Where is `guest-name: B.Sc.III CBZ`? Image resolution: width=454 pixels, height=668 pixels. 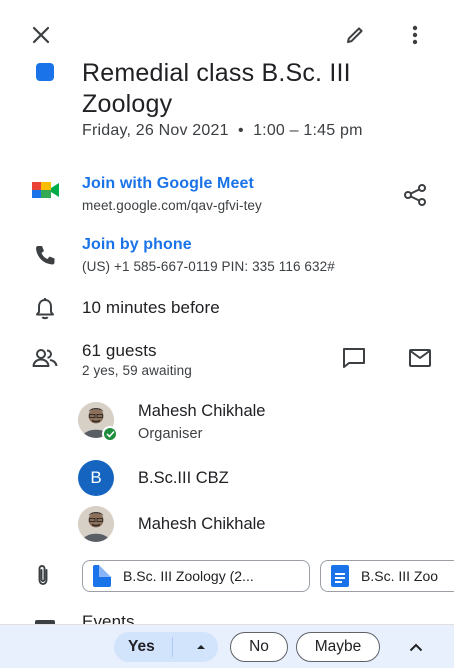 guest-name: B.Sc.III CBZ is located at coordinates (183, 478).